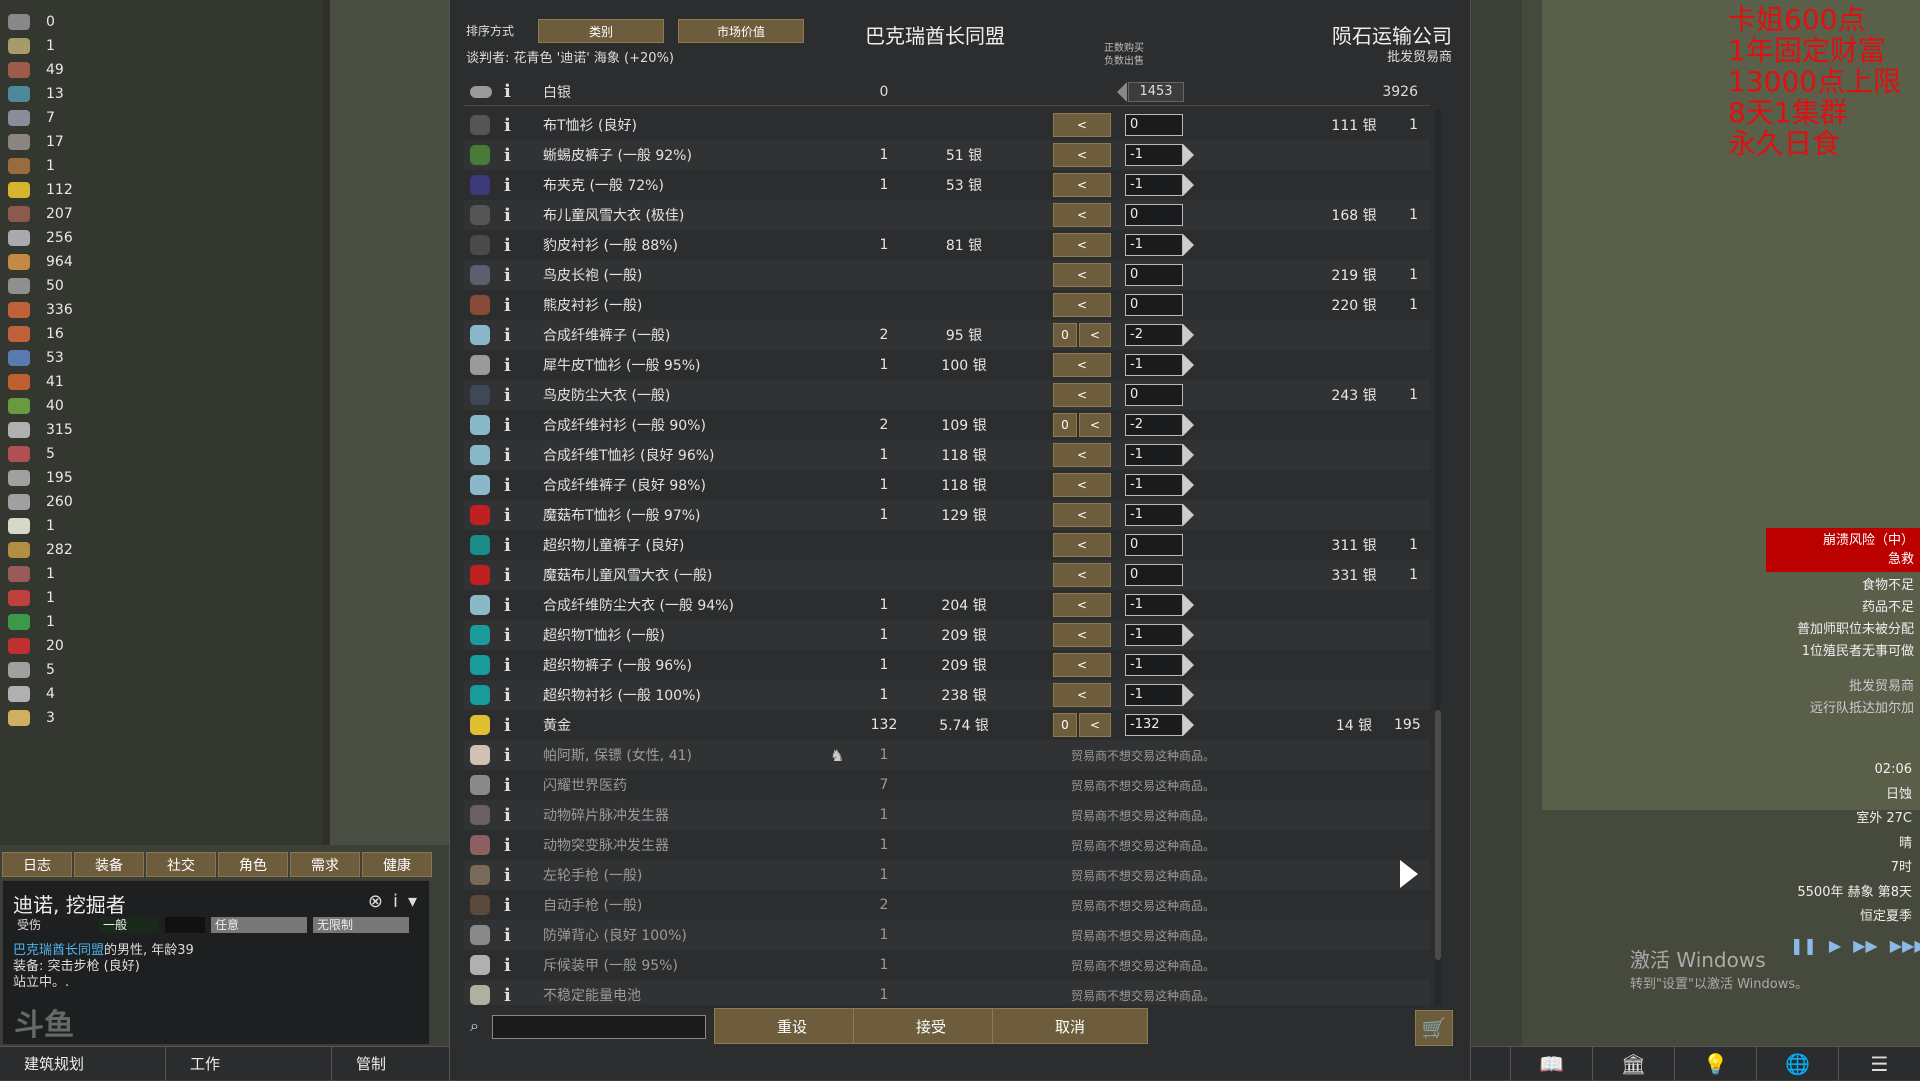 This screenshot has height=1081, width=1920. What do you see at coordinates (1633, 1064) in the screenshot?
I see `factions-icon: 🏛` at bounding box center [1633, 1064].